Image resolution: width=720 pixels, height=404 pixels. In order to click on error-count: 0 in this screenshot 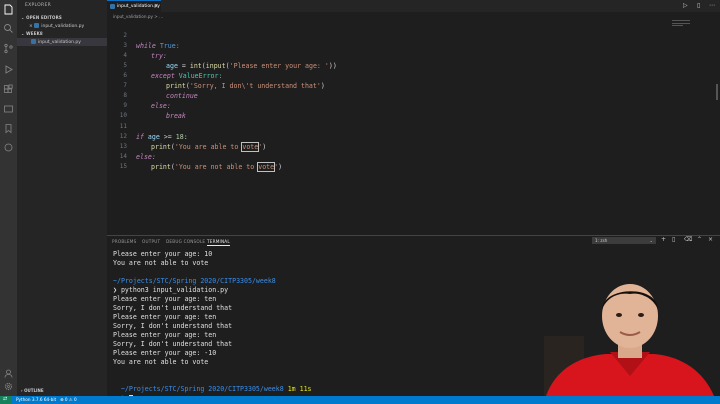, I will do `click(66, 399)`.